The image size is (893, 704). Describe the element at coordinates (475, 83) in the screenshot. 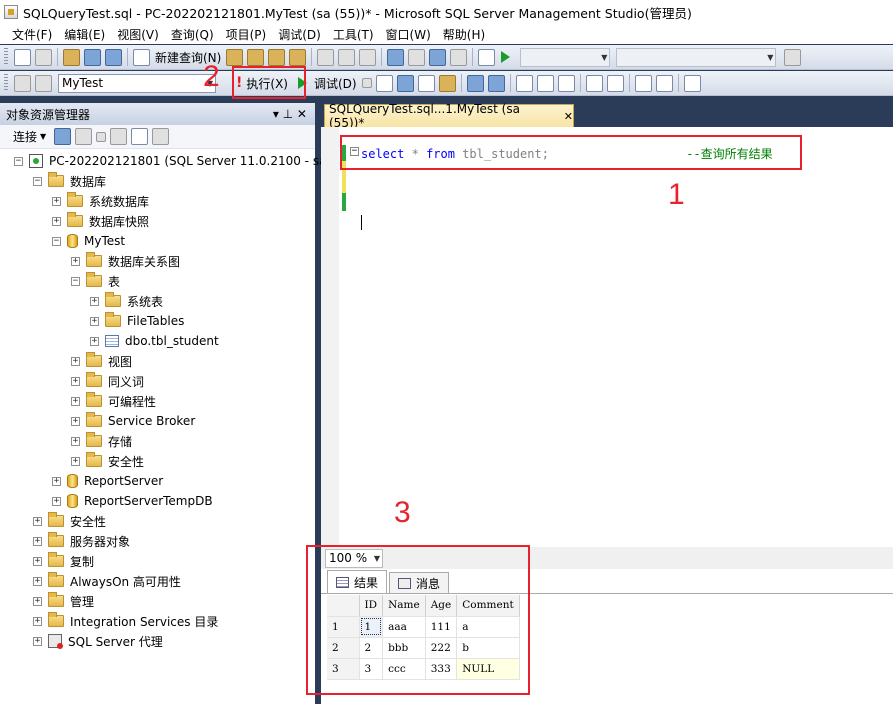

I see `include-plan-icon` at that location.